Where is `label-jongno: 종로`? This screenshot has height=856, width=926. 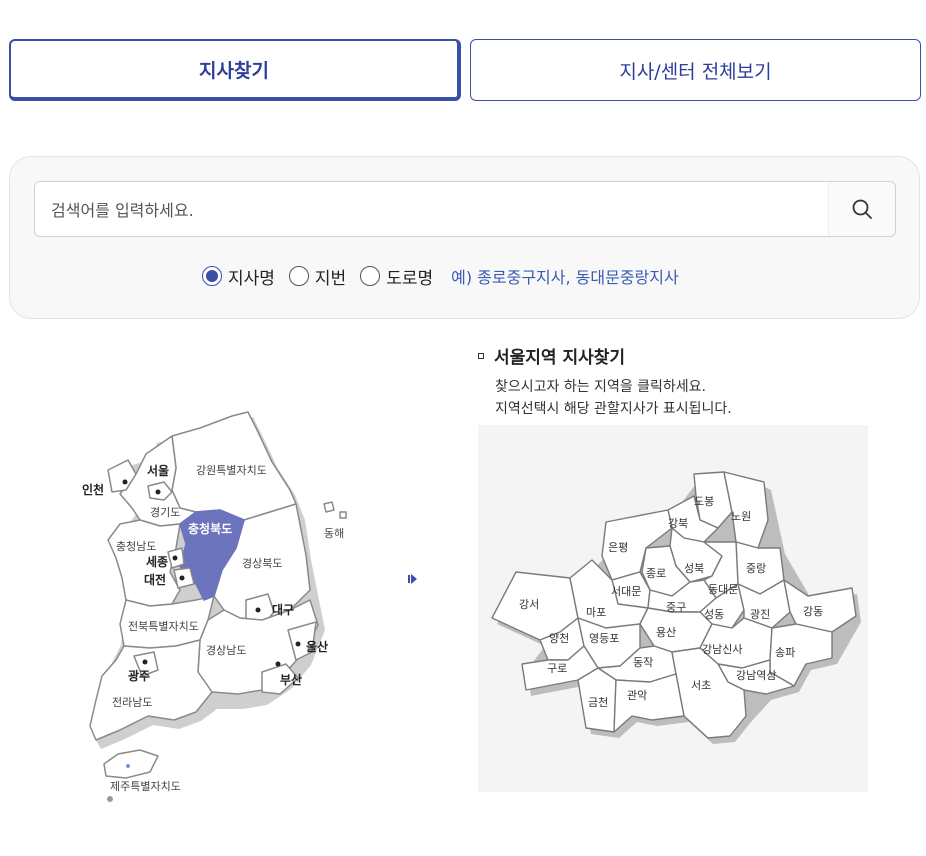
label-jongno: 종로 is located at coordinates (656, 573).